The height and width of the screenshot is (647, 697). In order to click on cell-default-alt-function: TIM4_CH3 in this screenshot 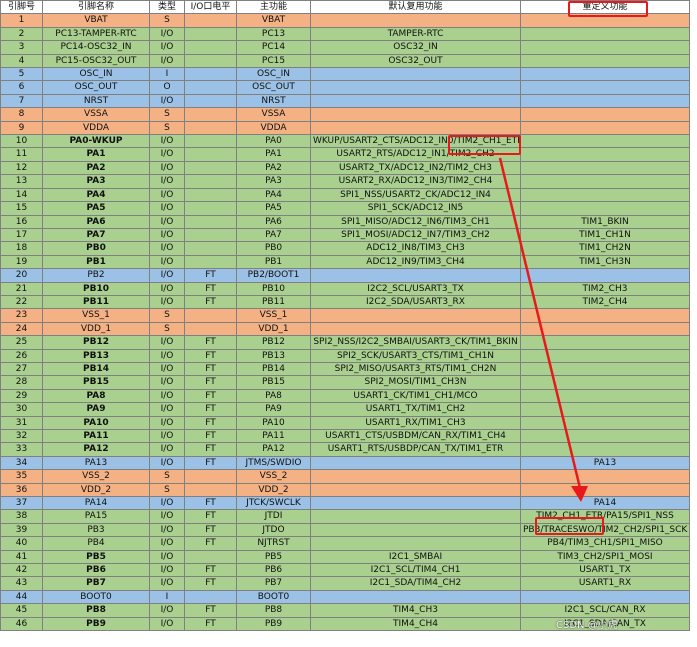, I will do `click(415, 610)`.